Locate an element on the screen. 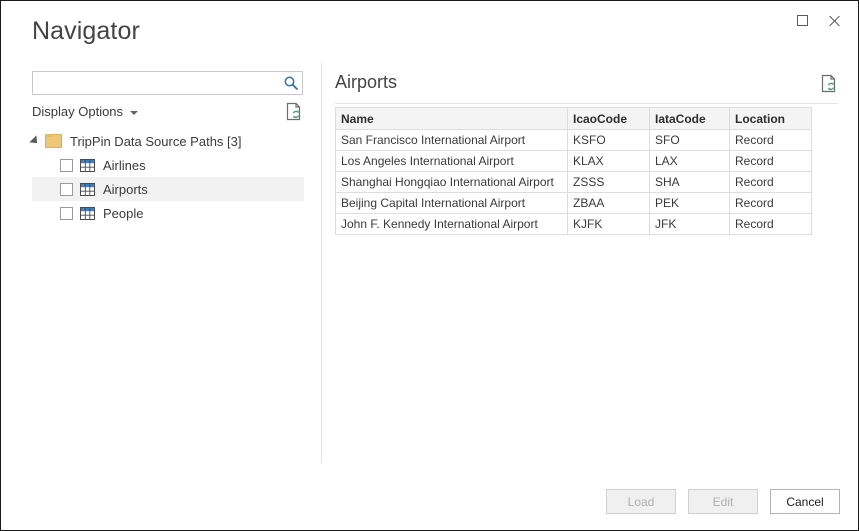 The image size is (859, 531). search-input is located at coordinates (159, 83).